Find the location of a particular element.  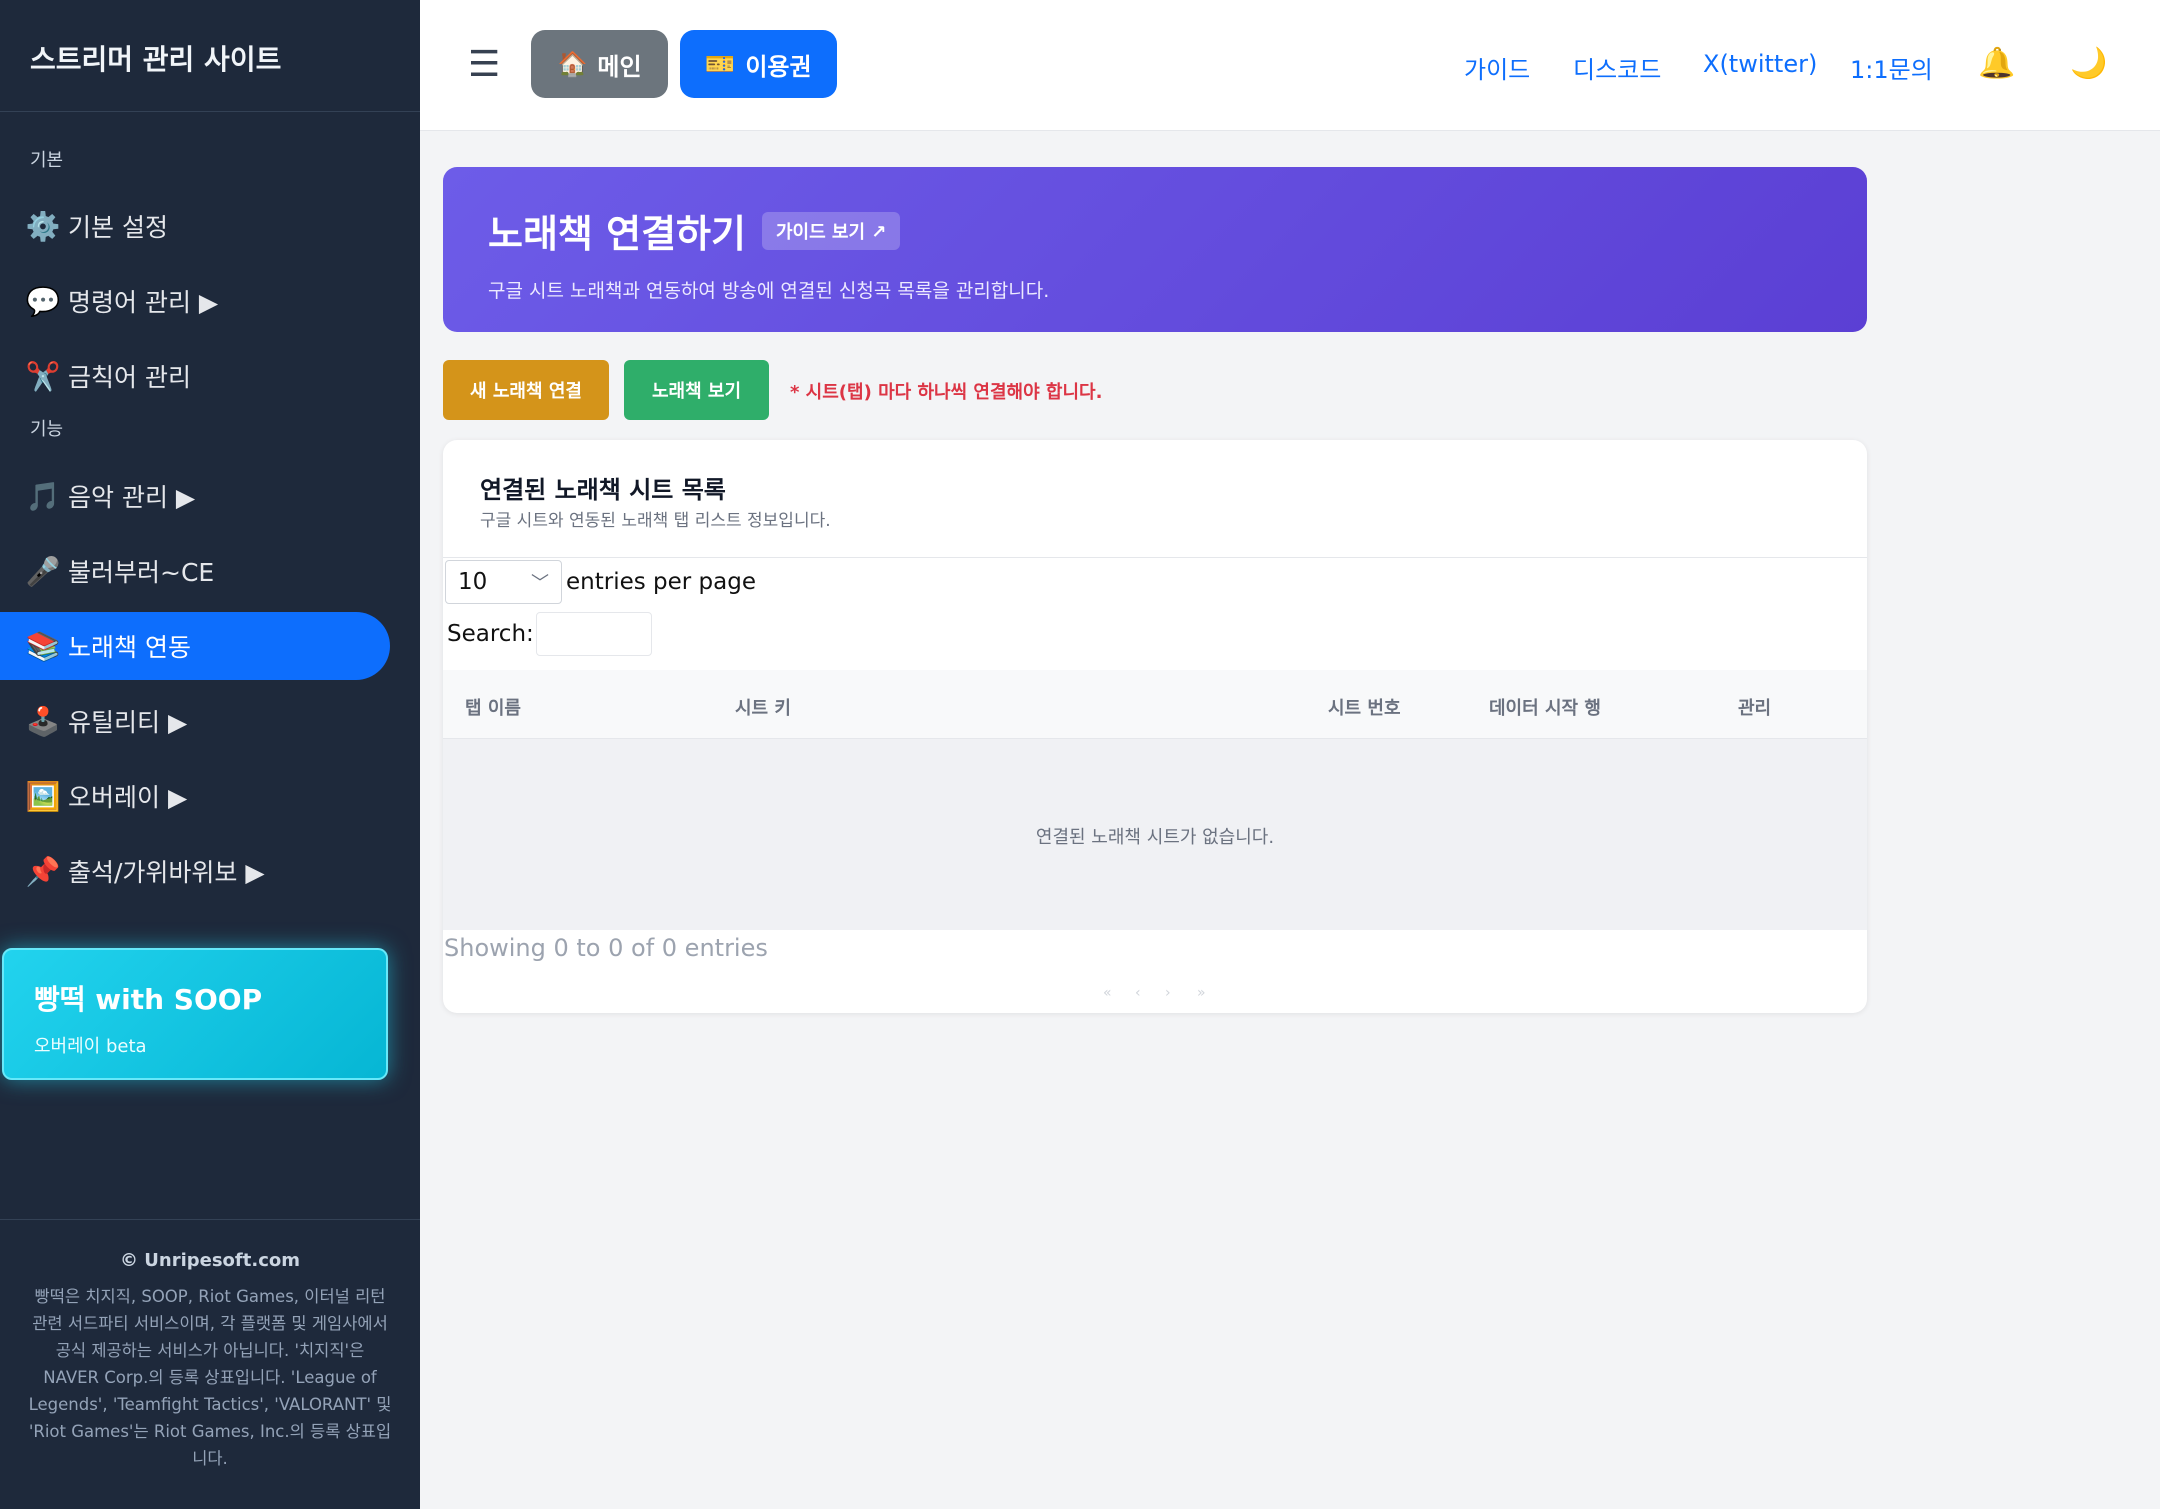

entries-per-page-control: 10 ﹀ entries per page is located at coordinates (600, 582).